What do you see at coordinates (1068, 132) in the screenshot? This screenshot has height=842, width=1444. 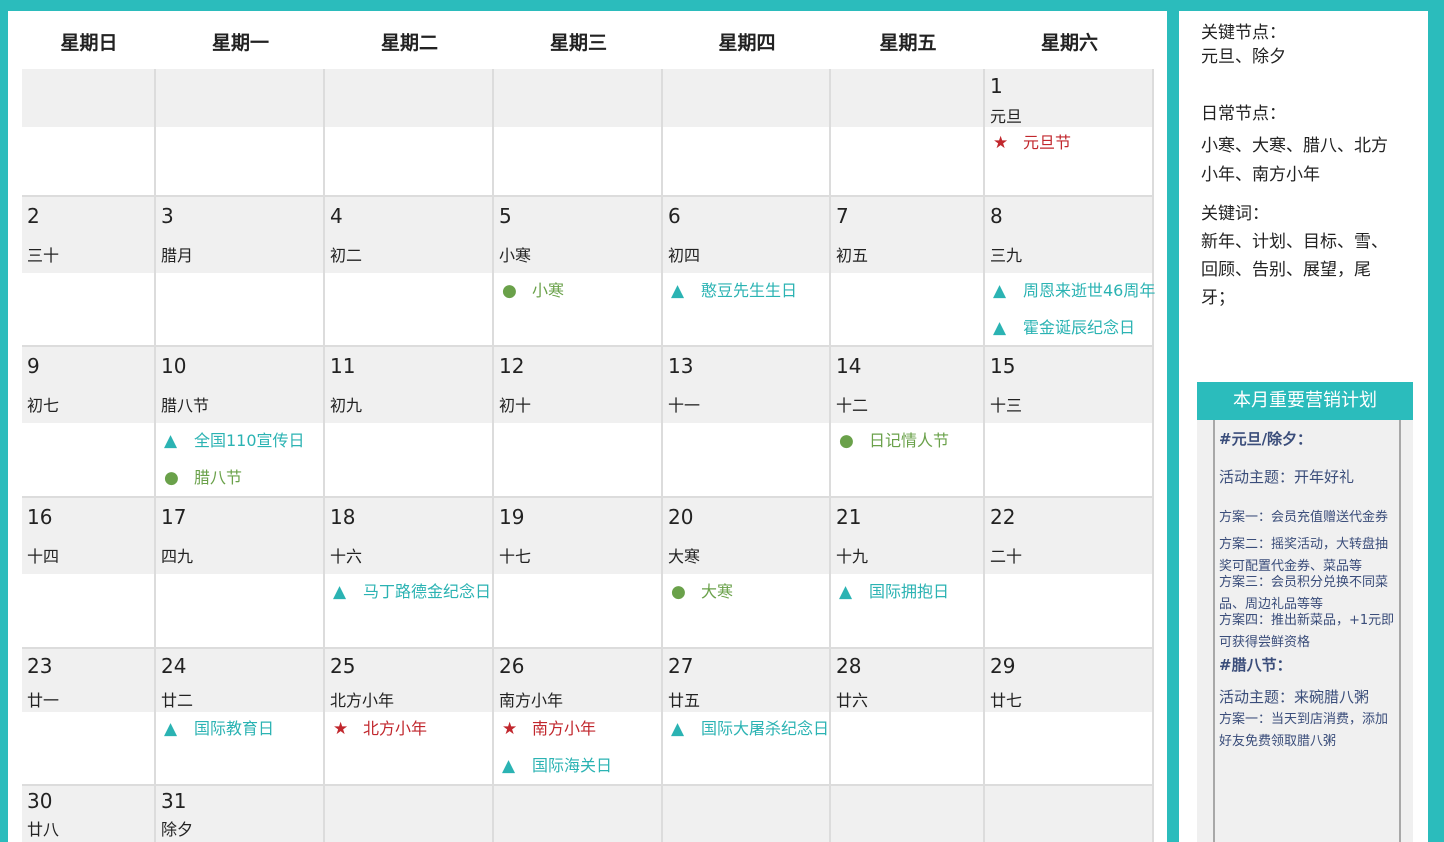 I see `calendar-day-cell: 1 元旦 ★ 元旦节` at bounding box center [1068, 132].